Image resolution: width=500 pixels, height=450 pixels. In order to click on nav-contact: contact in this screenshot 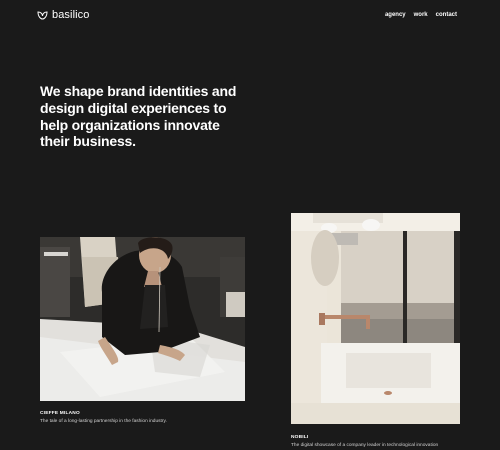, I will do `click(446, 15)`.